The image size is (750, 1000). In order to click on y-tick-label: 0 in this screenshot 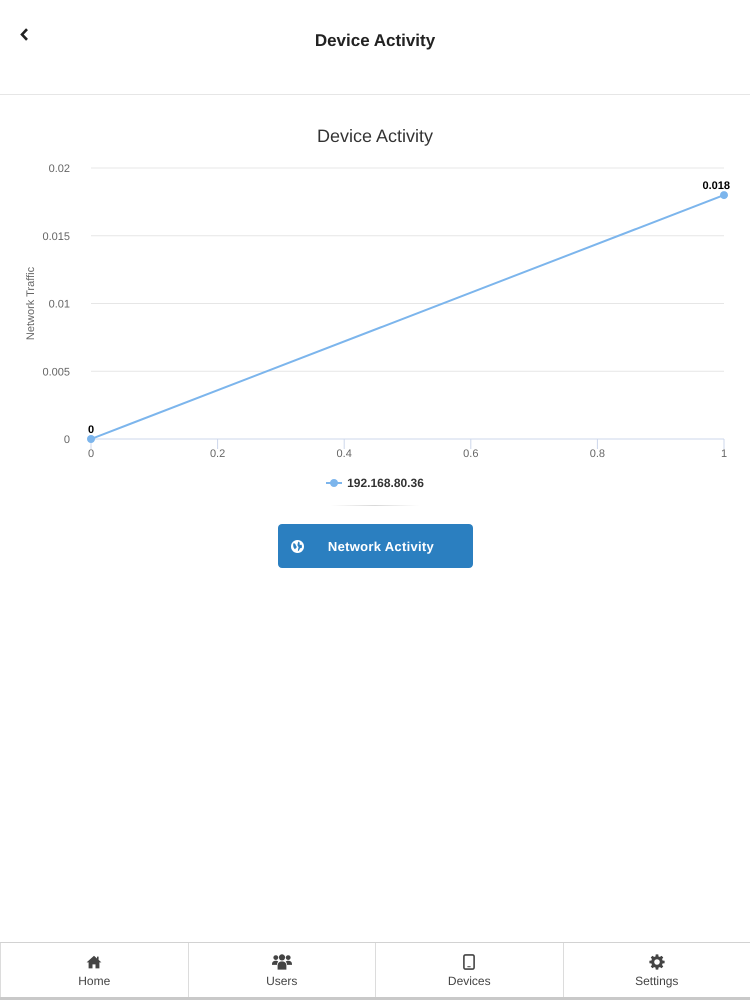, I will do `click(67, 440)`.